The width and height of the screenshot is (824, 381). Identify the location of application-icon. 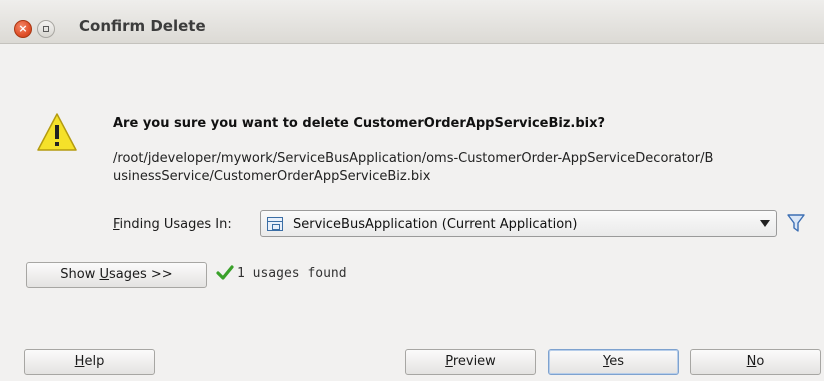
(275, 224).